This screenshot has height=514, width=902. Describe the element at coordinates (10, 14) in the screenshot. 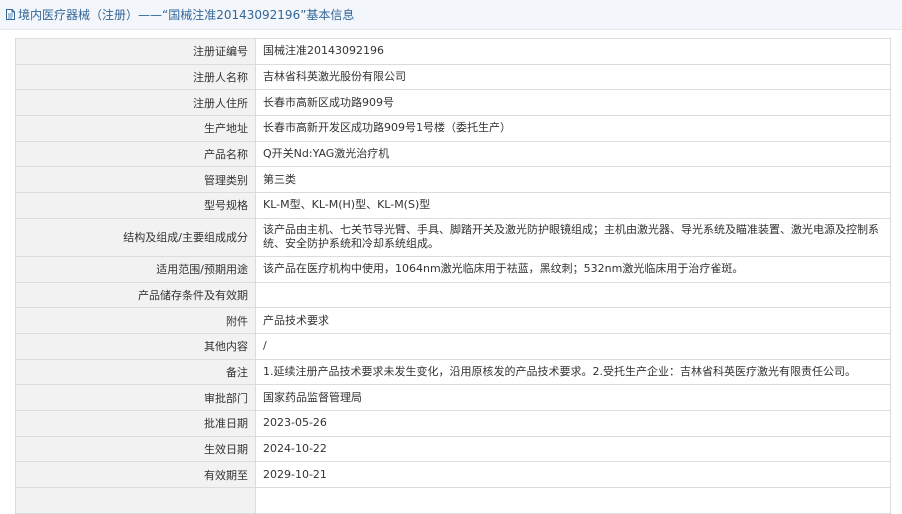

I see `document-icon` at that location.